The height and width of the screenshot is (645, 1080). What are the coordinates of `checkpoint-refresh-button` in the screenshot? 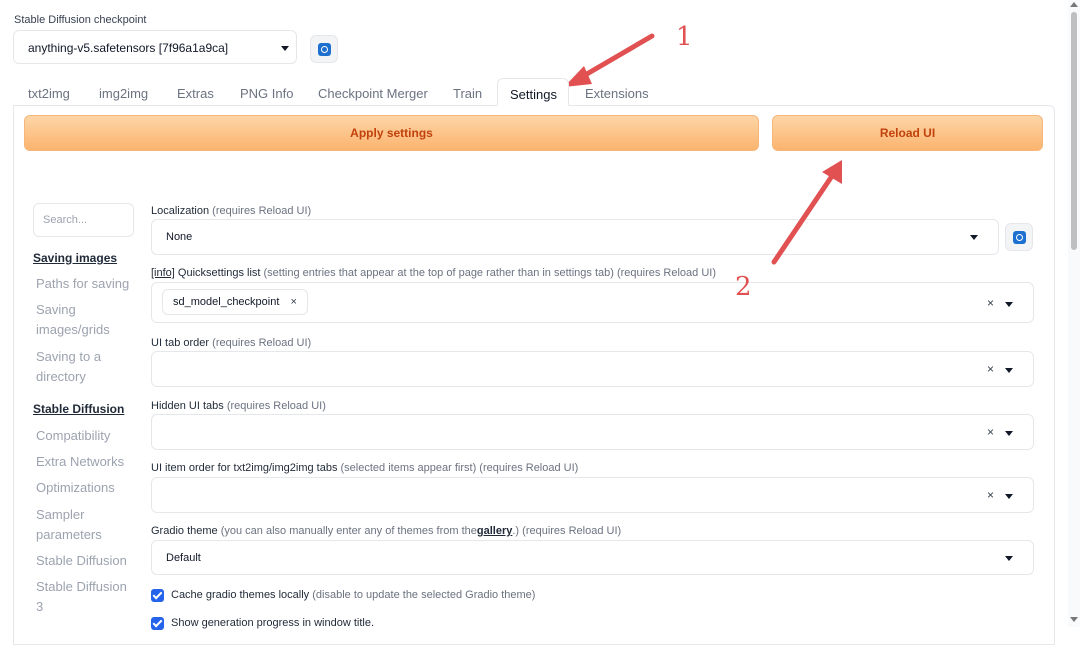 It's located at (324, 49).